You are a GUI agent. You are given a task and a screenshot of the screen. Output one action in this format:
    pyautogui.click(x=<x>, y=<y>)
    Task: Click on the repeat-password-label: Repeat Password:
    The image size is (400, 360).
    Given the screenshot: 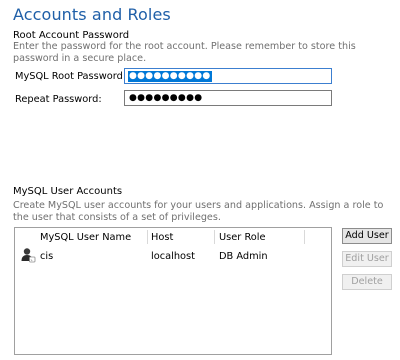 What is the action you would take?
    pyautogui.click(x=58, y=99)
    